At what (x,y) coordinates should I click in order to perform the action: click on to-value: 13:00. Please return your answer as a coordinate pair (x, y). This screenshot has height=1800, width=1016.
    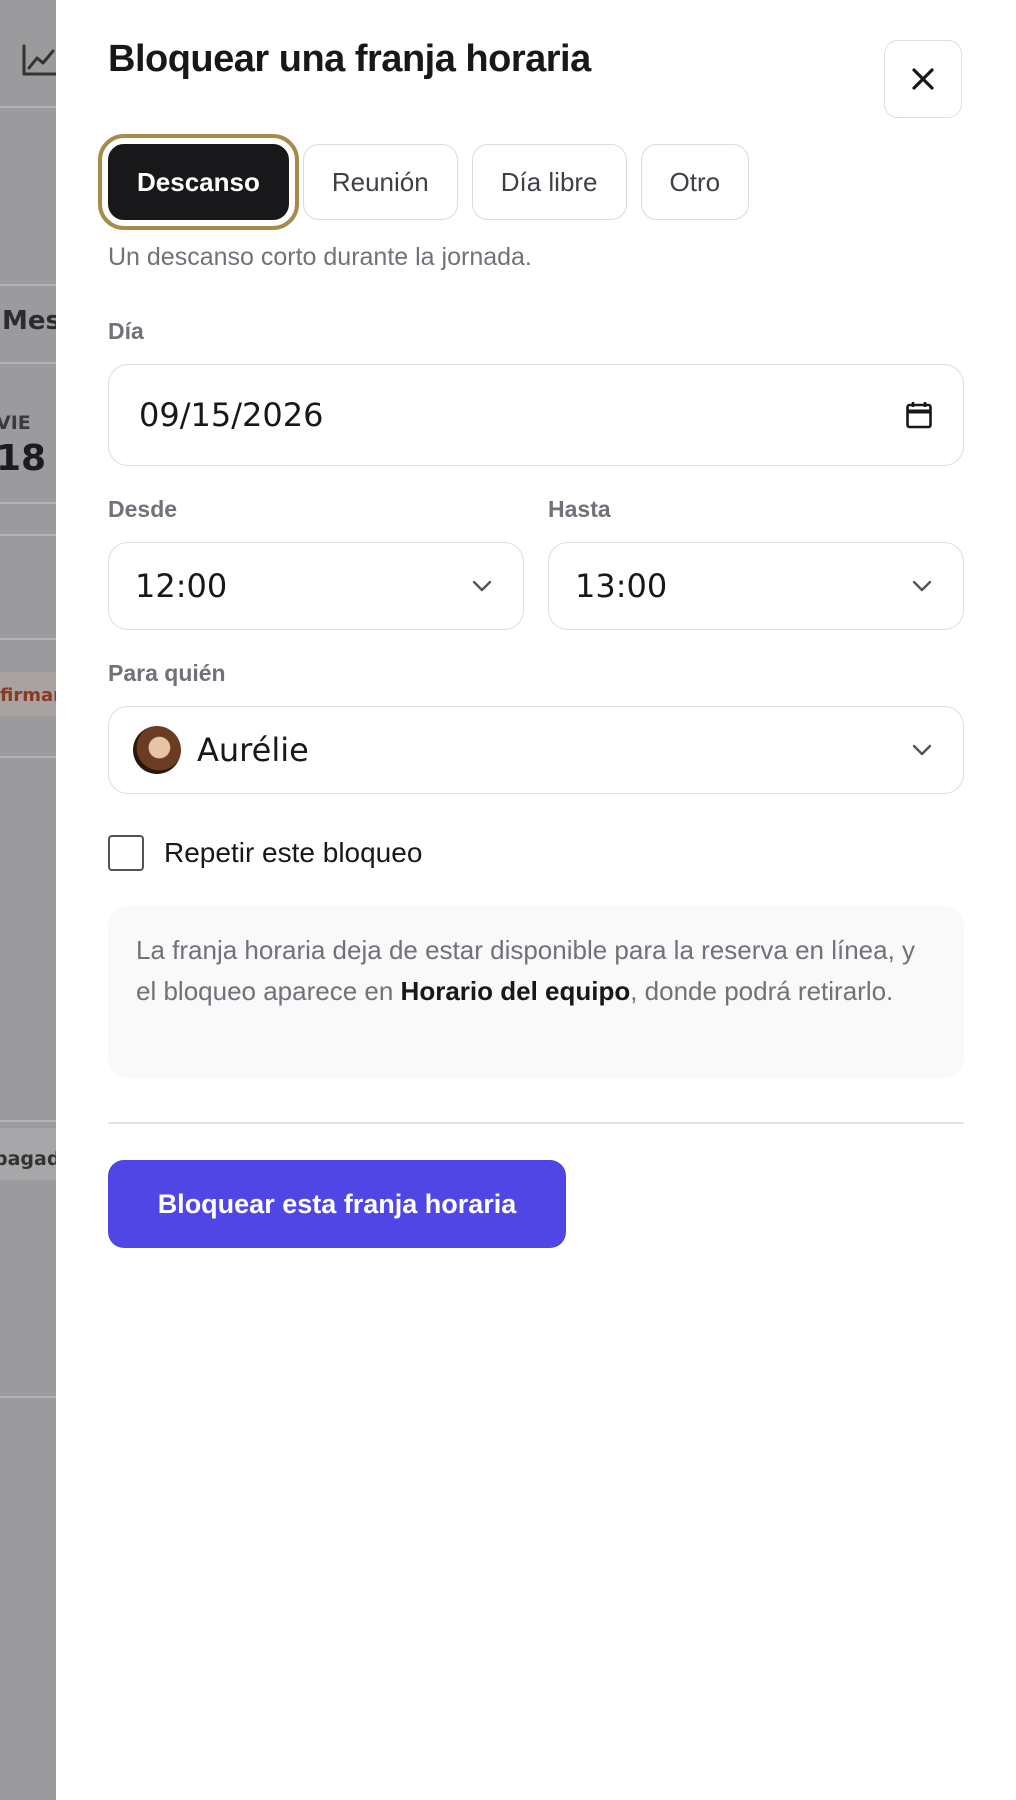
    Looking at the image, I should click on (621, 586).